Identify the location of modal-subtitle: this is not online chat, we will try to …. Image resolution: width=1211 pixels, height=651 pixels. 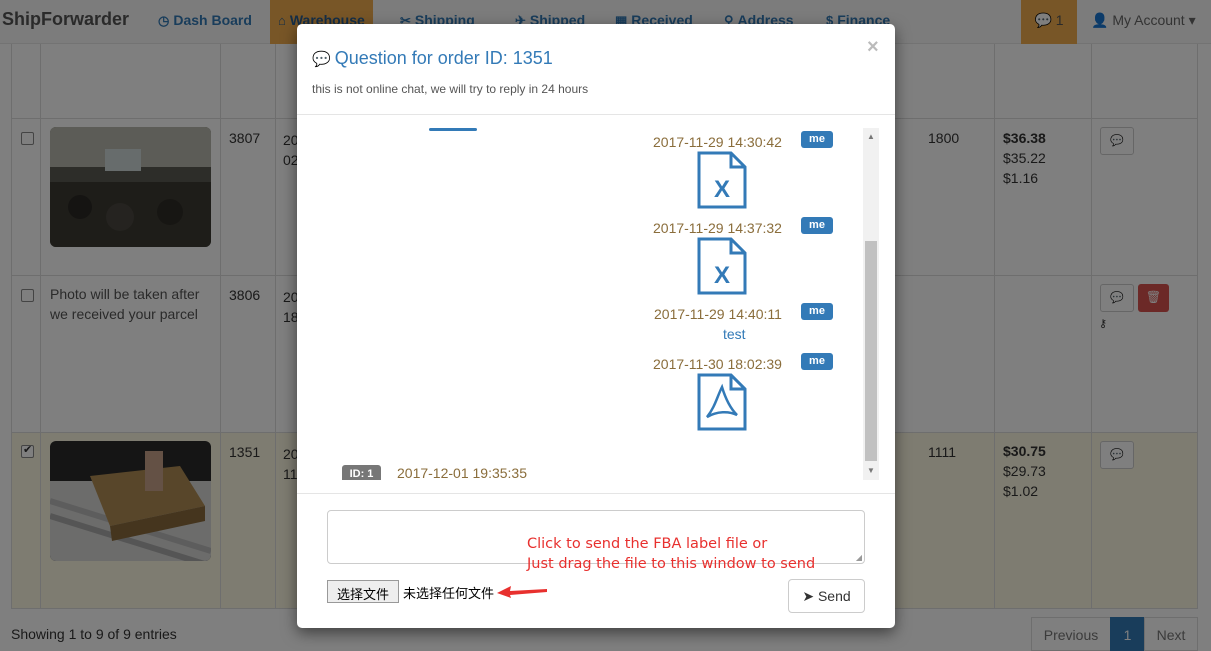
(450, 89).